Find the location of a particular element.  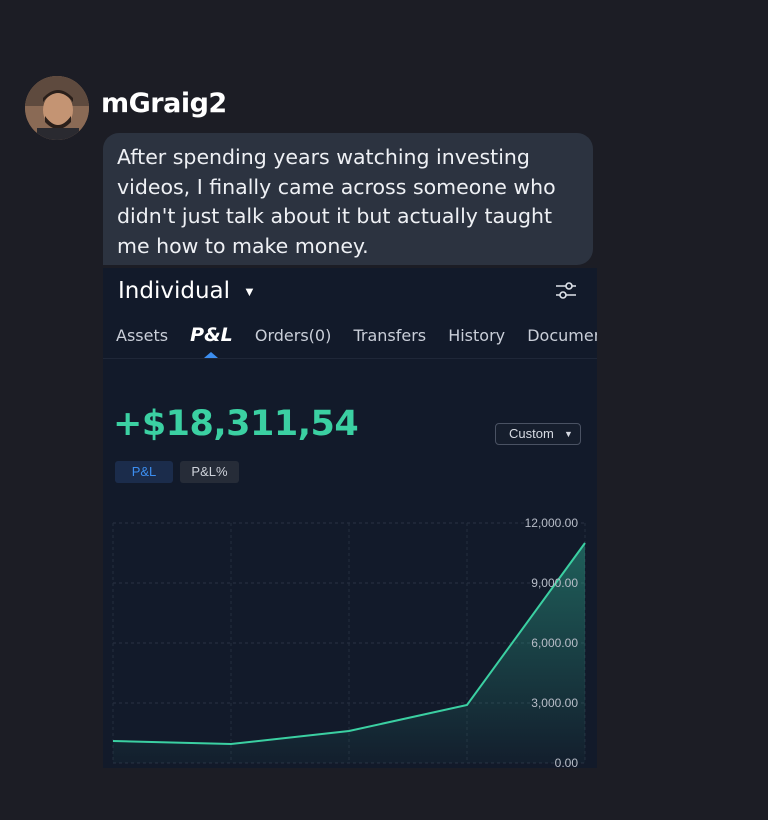

y-tick-label: 9,000.00 is located at coordinates (554, 583).